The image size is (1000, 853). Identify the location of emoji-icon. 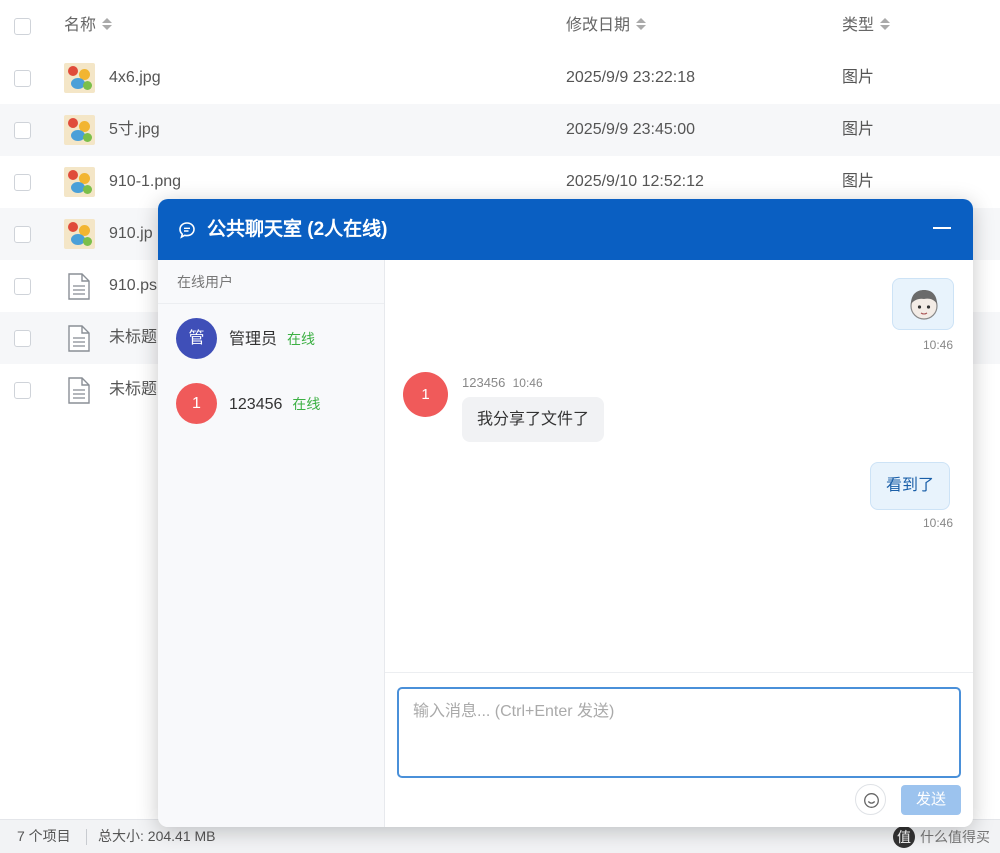
(871, 800).